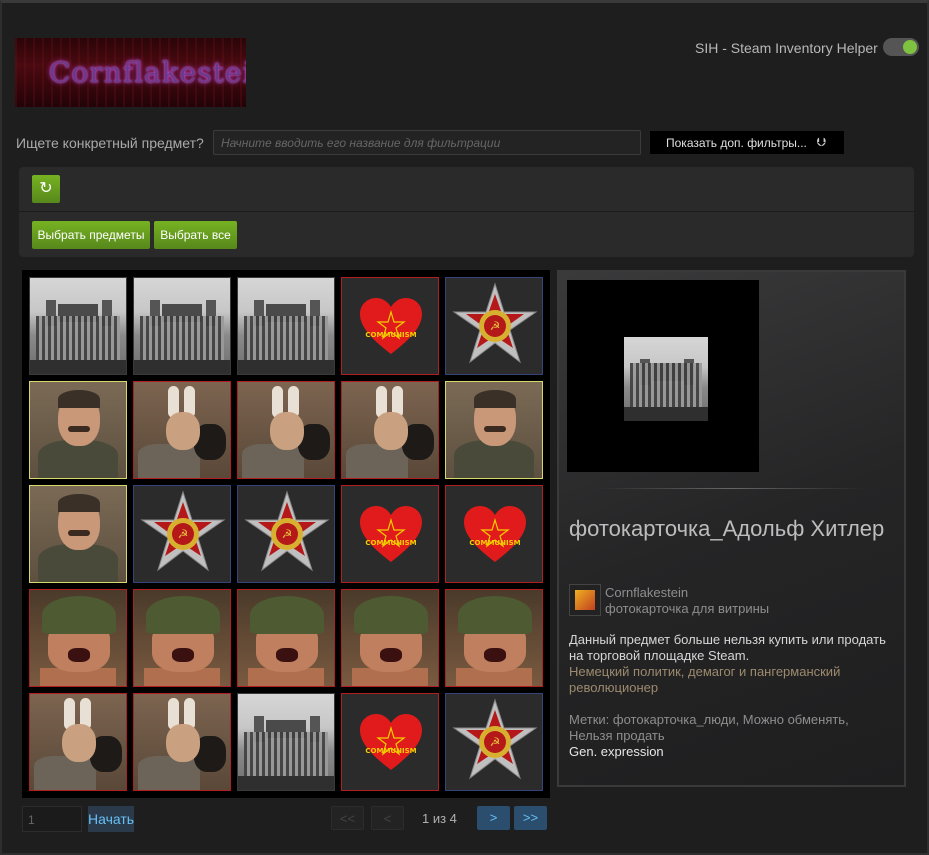 This screenshot has width=929, height=855. Describe the element at coordinates (727, 528) in the screenshot. I see `item-name: фотокарточка_Адольф Хитлер` at that location.